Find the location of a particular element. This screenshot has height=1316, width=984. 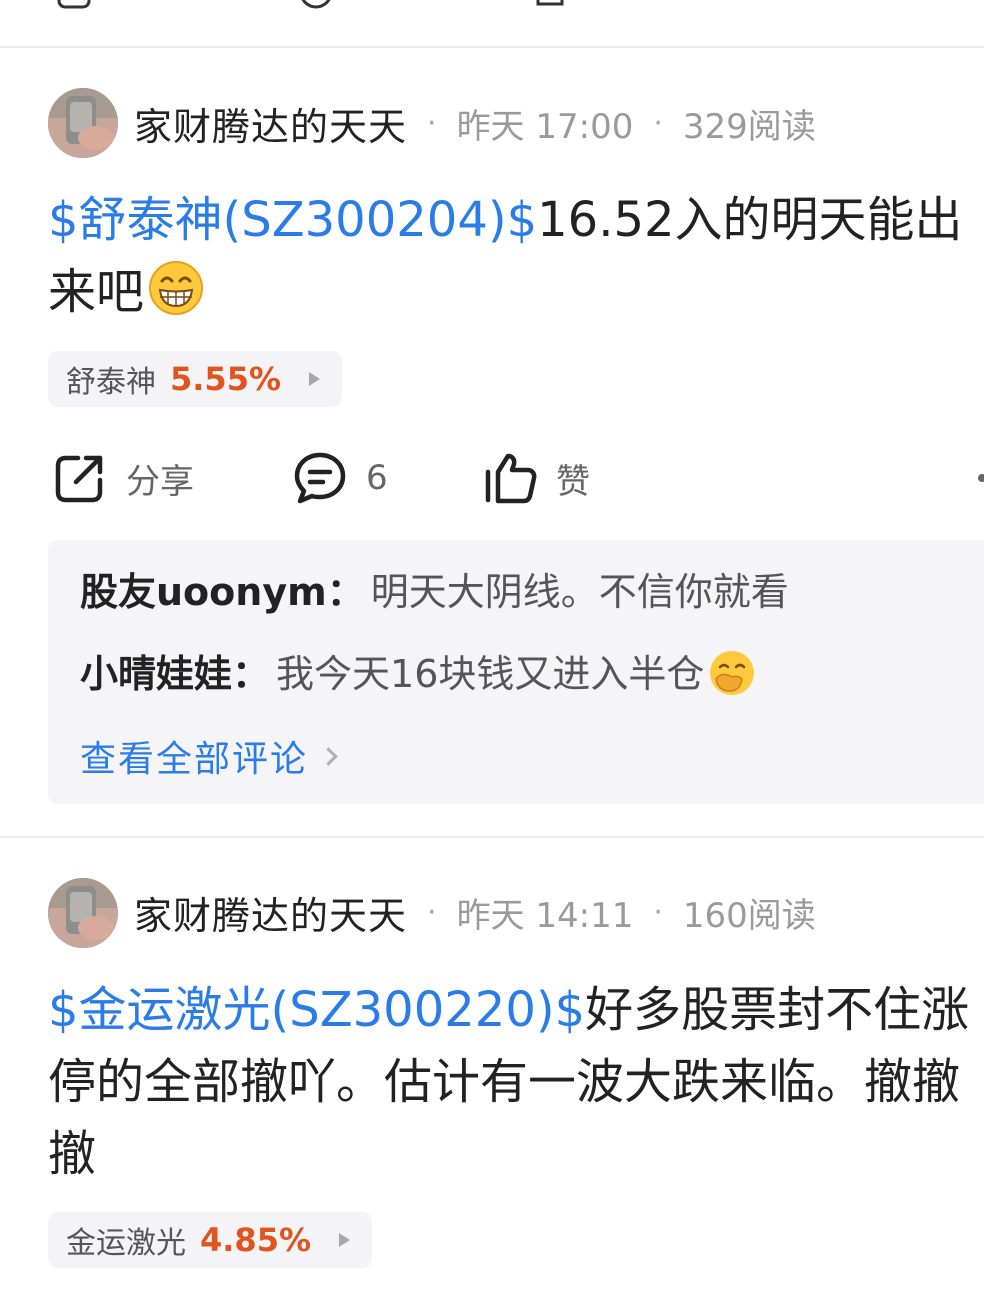

post-content-line: $舒泰神(SZ300204)$16.52入的明天能出 is located at coordinates (516, 220).